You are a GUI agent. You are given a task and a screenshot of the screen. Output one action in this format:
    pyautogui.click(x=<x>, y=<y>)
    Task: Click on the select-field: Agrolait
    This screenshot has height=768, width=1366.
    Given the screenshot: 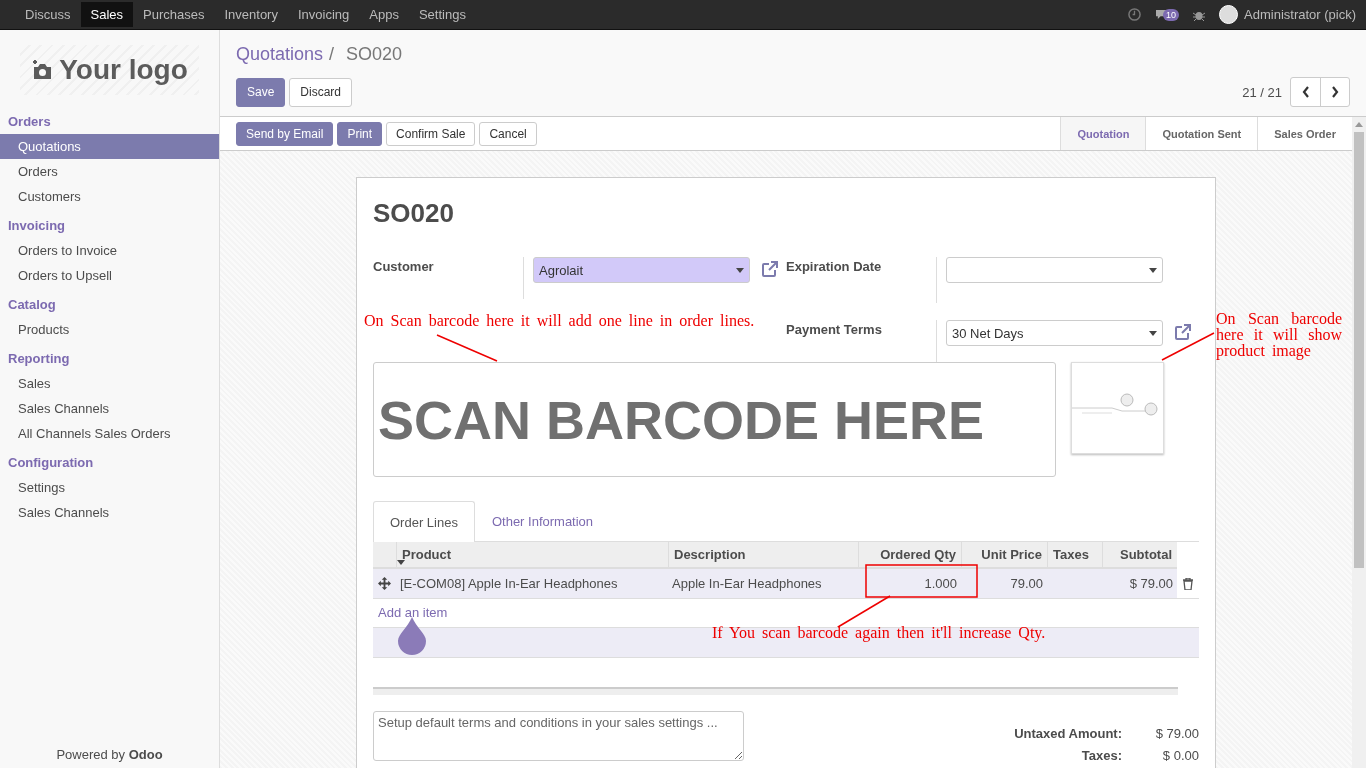 What is the action you would take?
    pyautogui.click(x=641, y=270)
    